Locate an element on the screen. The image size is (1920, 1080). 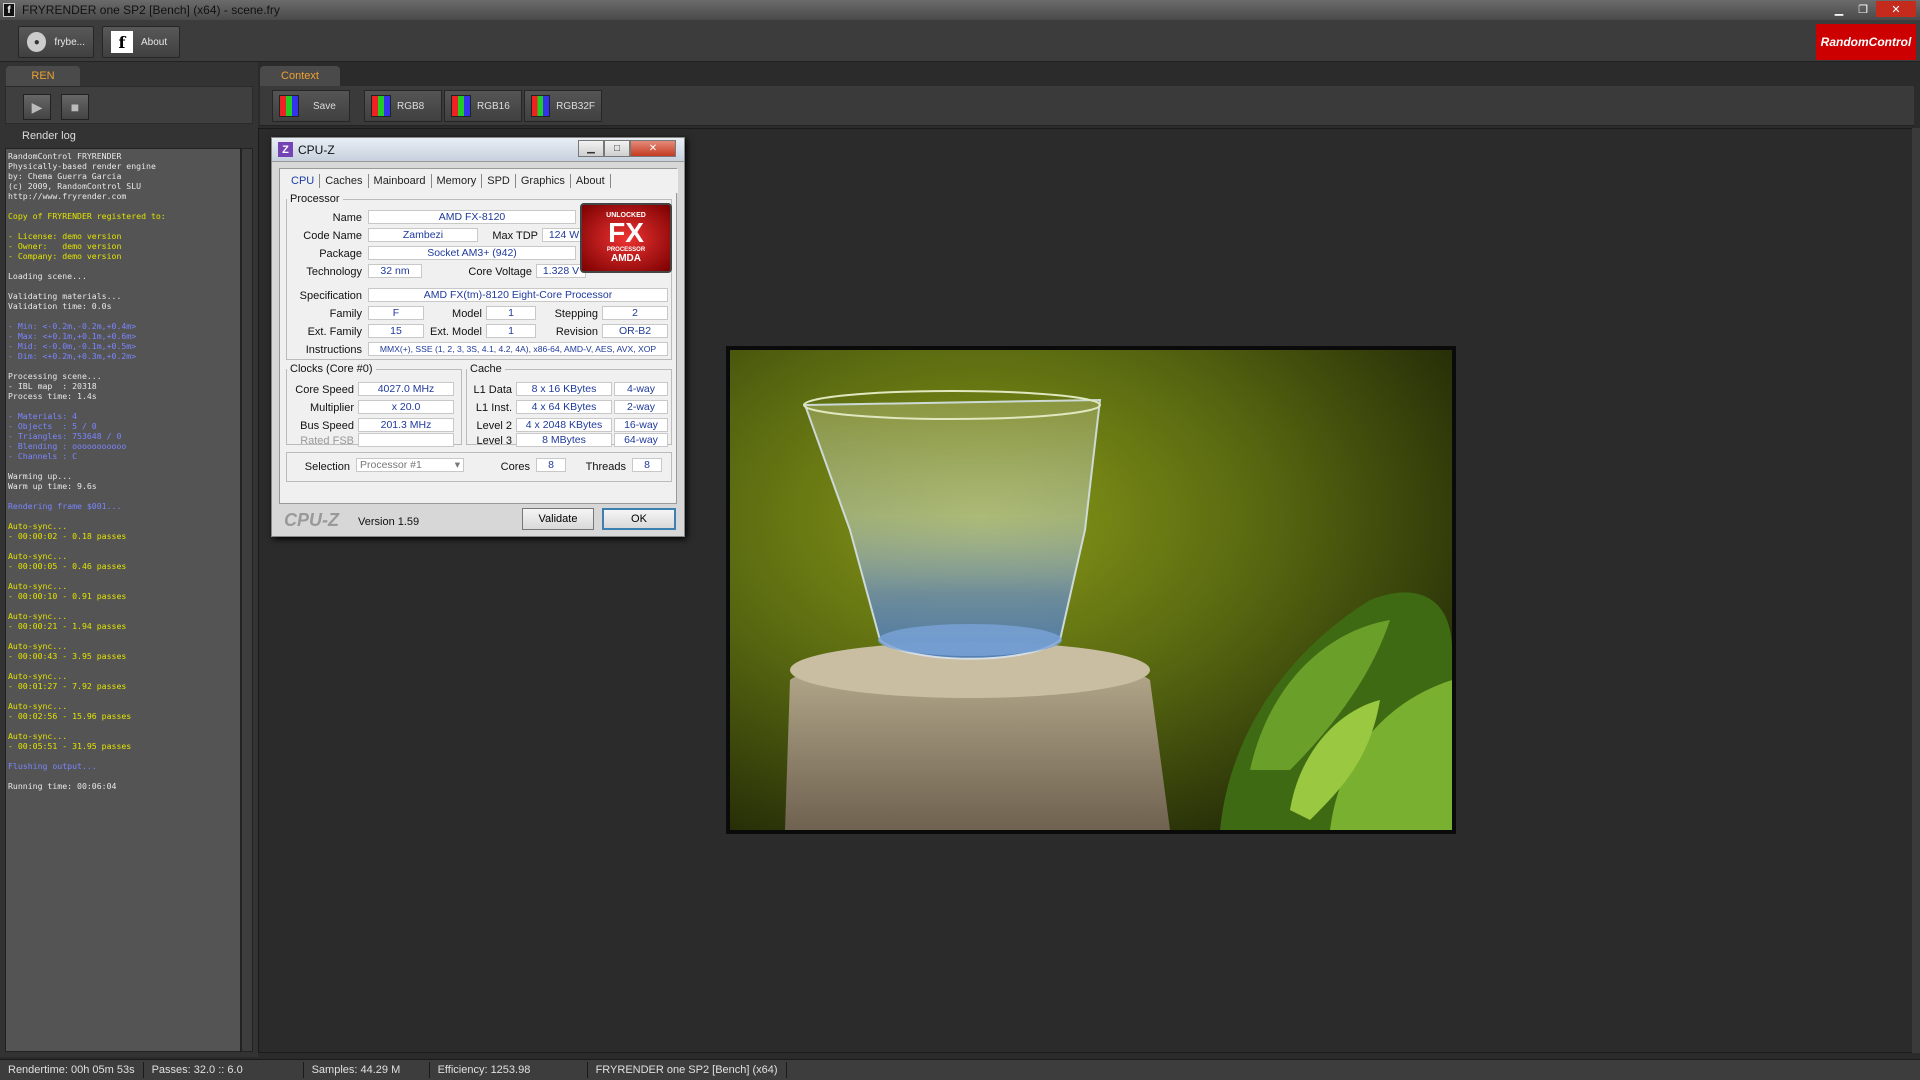
play-icon: ▶ is located at coordinates (37, 106).